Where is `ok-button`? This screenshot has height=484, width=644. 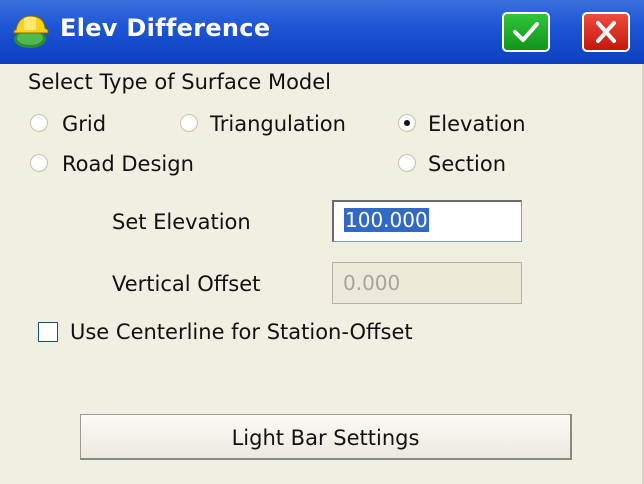 ok-button is located at coordinates (526, 32).